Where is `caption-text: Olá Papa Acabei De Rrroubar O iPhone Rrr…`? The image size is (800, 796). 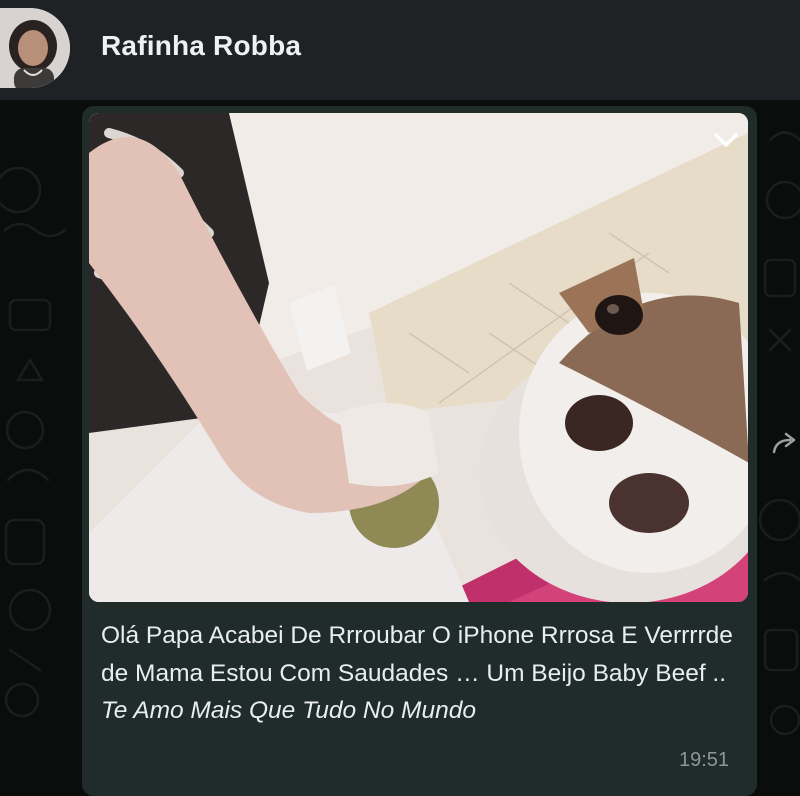 caption-text: Olá Papa Acabei De Rrroubar O iPhone Rrr… is located at coordinates (417, 654).